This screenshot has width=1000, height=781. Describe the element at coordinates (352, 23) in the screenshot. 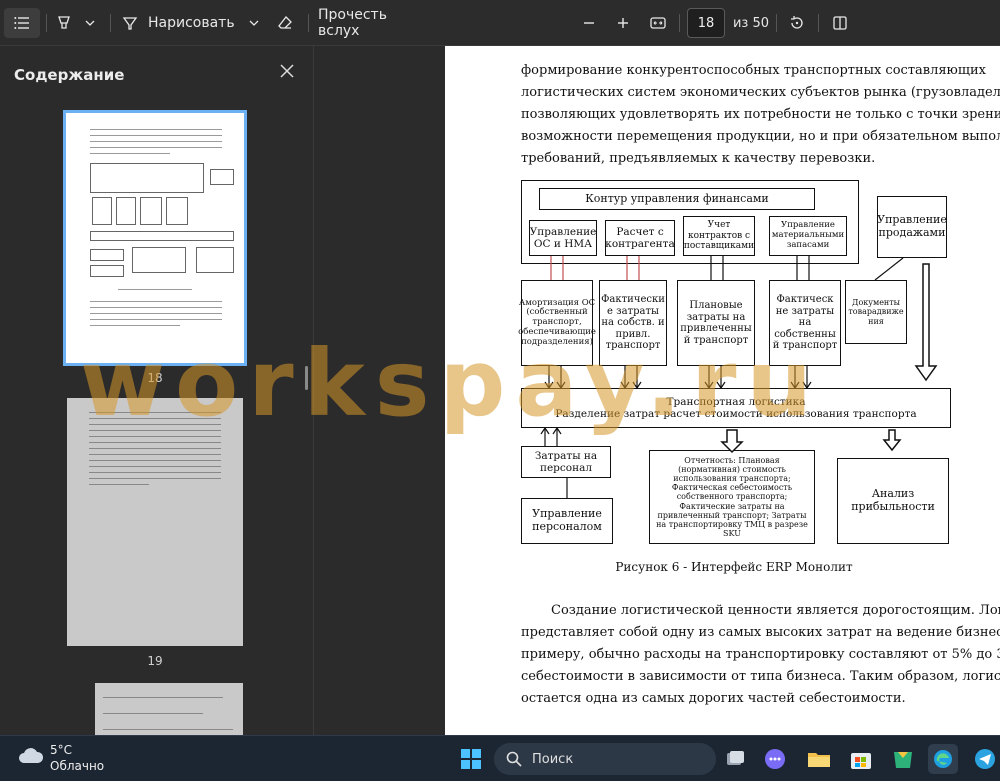

I see `read-aloud-label: Прочесть вслух` at that location.